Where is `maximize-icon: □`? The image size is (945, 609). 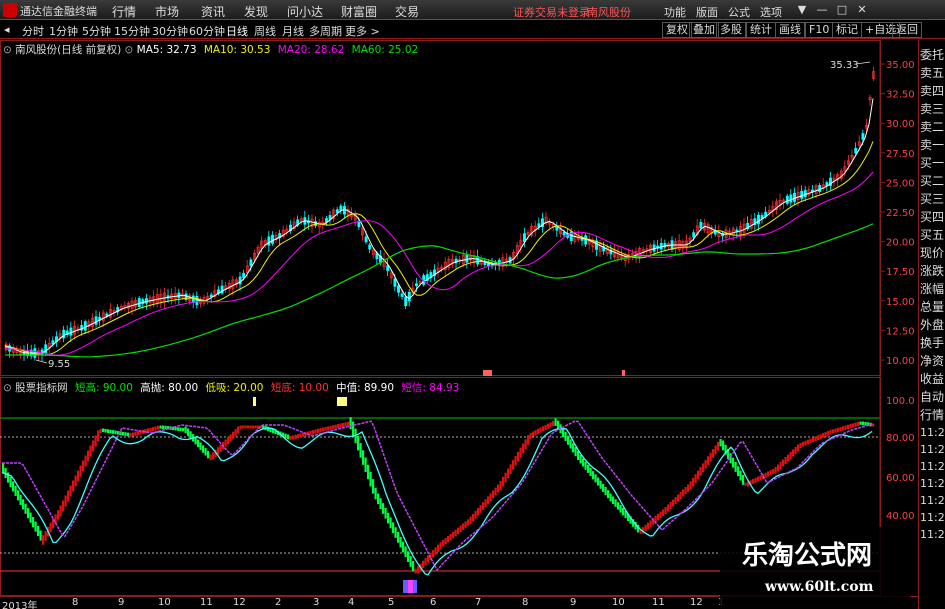 maximize-icon: □ is located at coordinates (842, 10).